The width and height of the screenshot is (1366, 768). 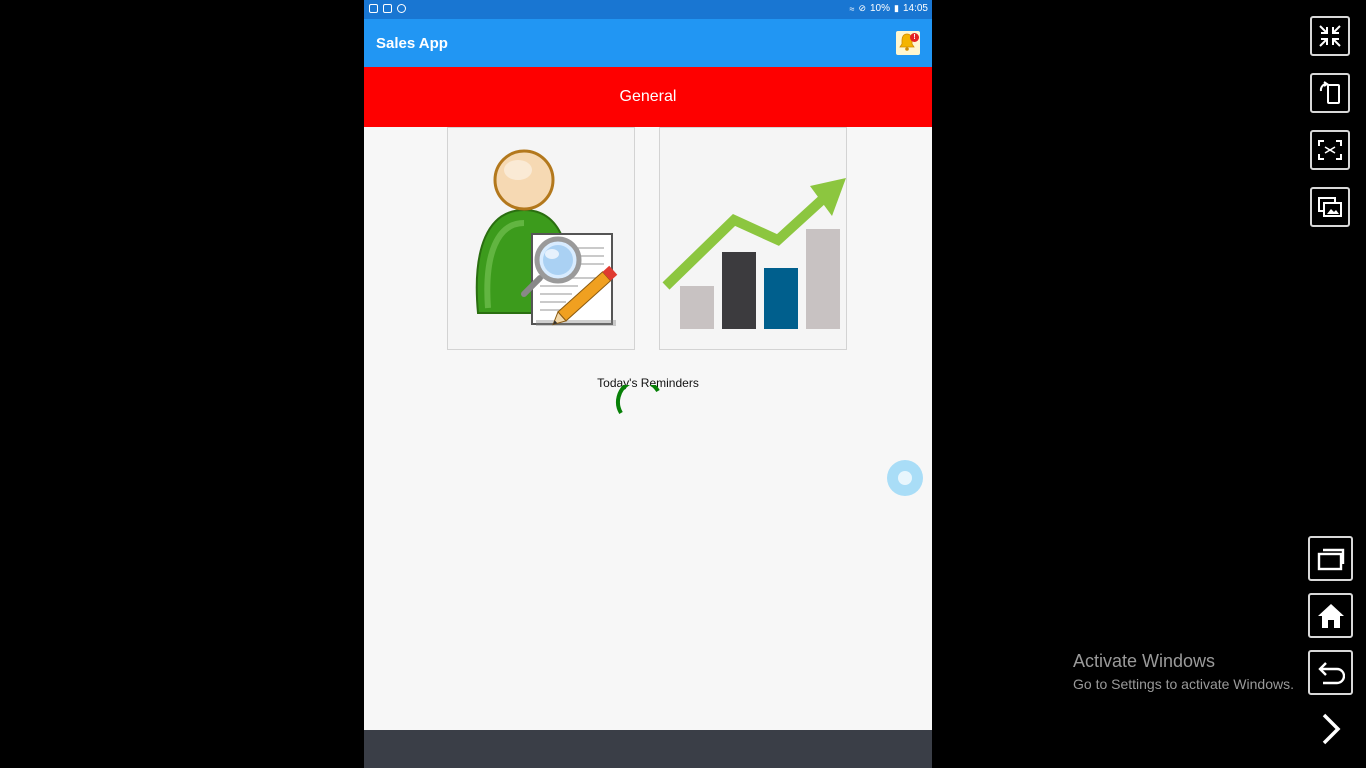 What do you see at coordinates (908, 43) in the screenshot?
I see `notifications-button: !` at bounding box center [908, 43].